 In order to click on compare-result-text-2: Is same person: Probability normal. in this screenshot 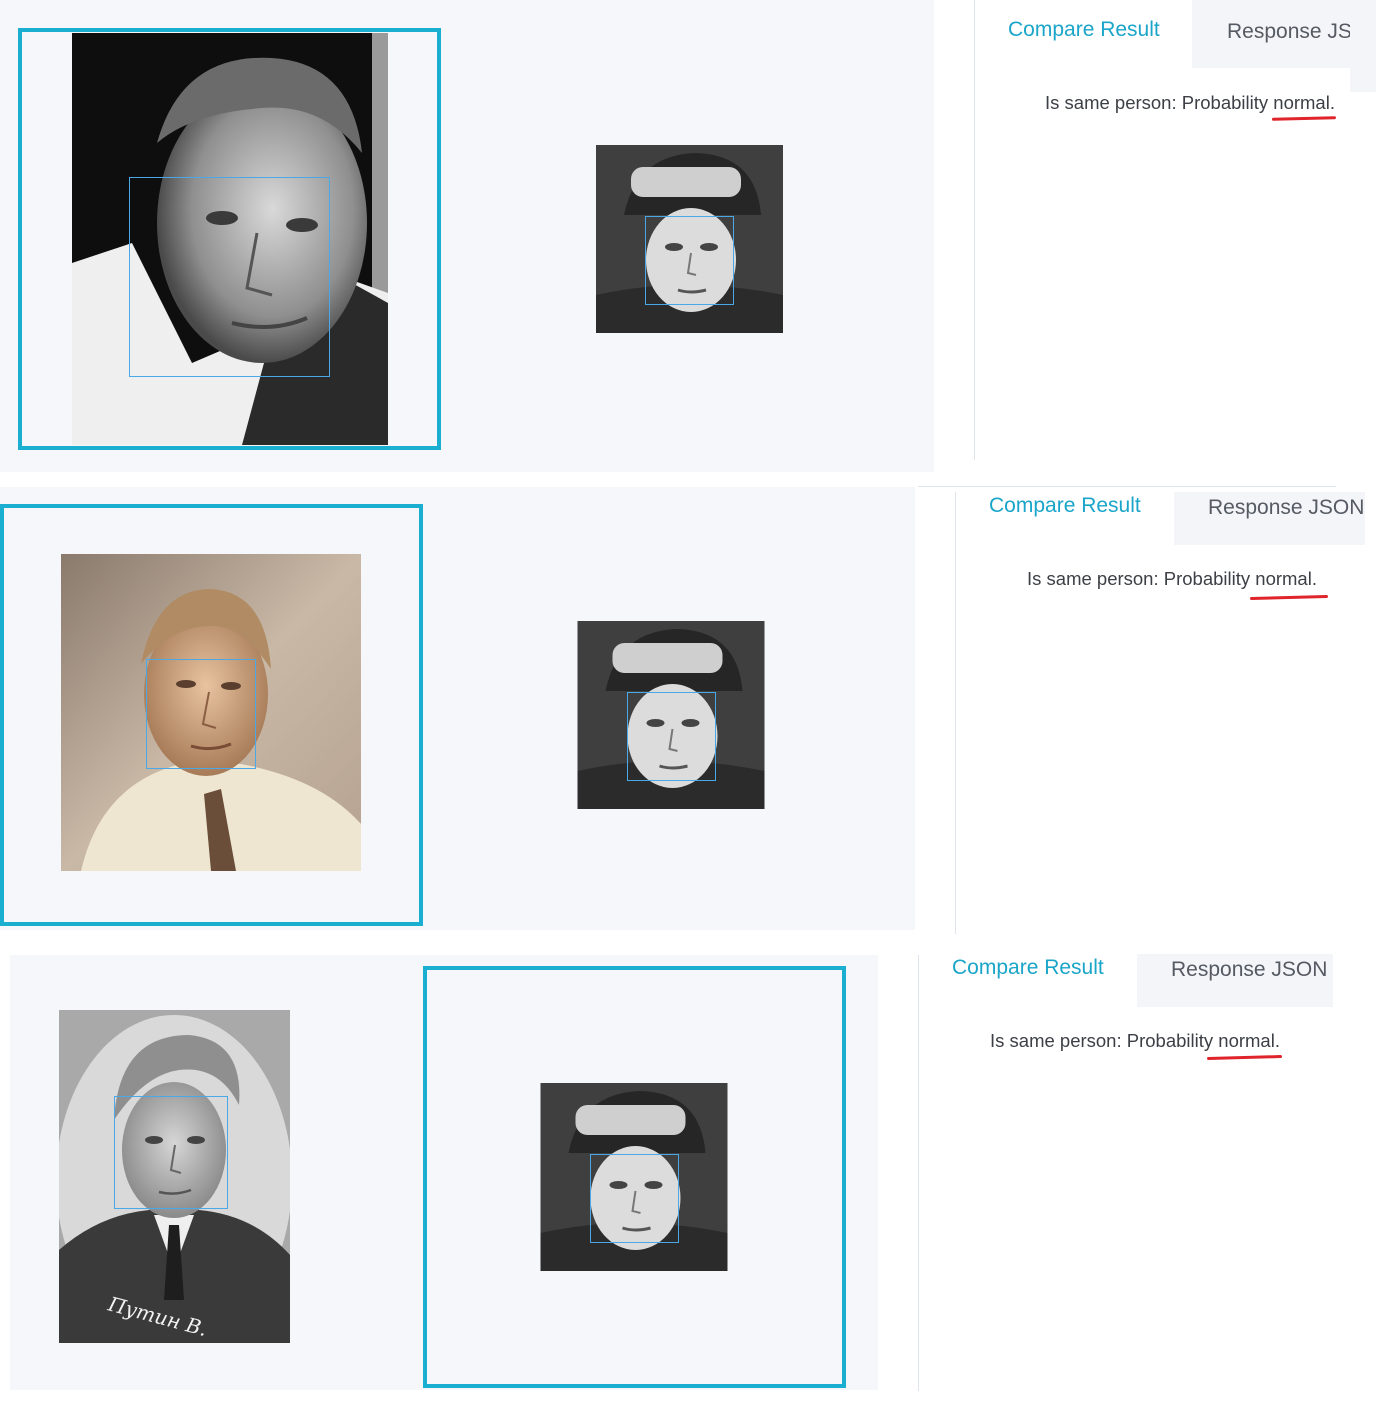, I will do `click(1172, 578)`.